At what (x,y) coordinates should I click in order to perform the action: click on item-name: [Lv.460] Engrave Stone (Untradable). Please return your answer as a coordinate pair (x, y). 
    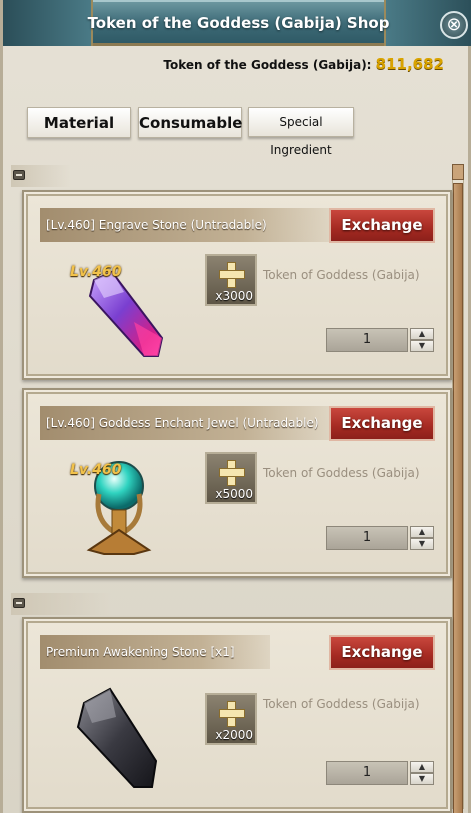
    Looking at the image, I should click on (185, 225).